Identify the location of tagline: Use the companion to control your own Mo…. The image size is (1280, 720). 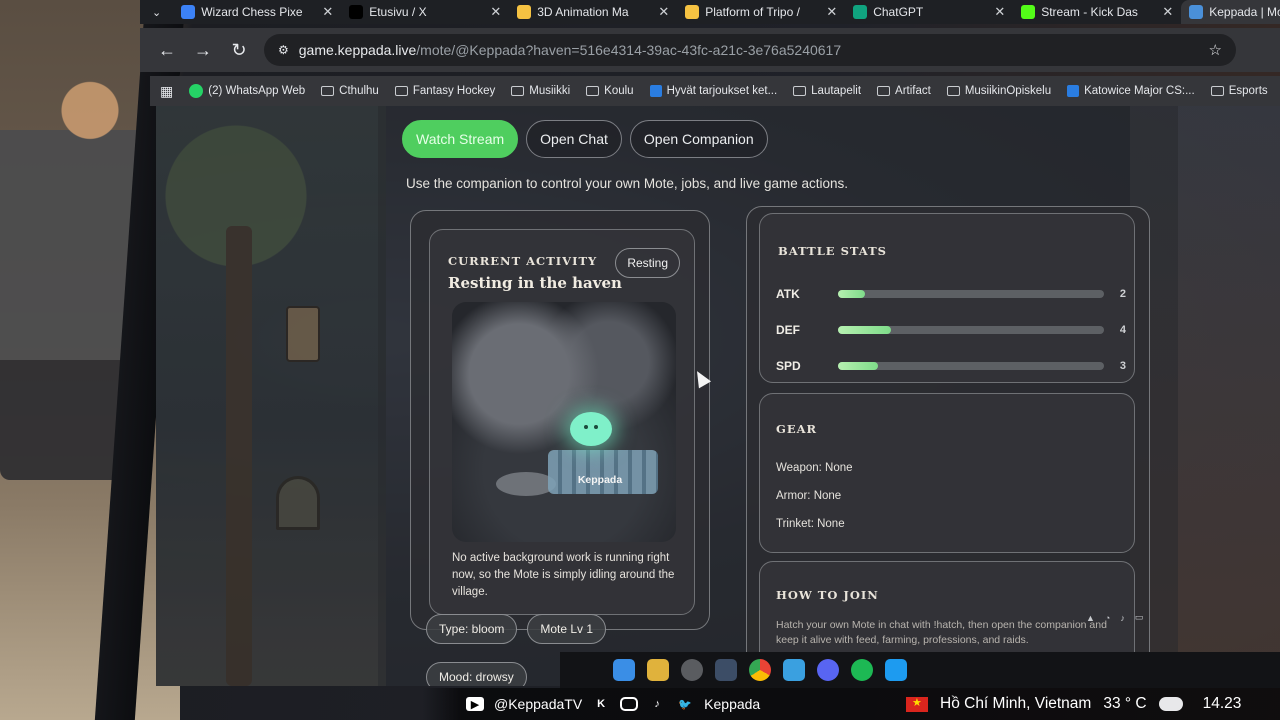
(627, 183).